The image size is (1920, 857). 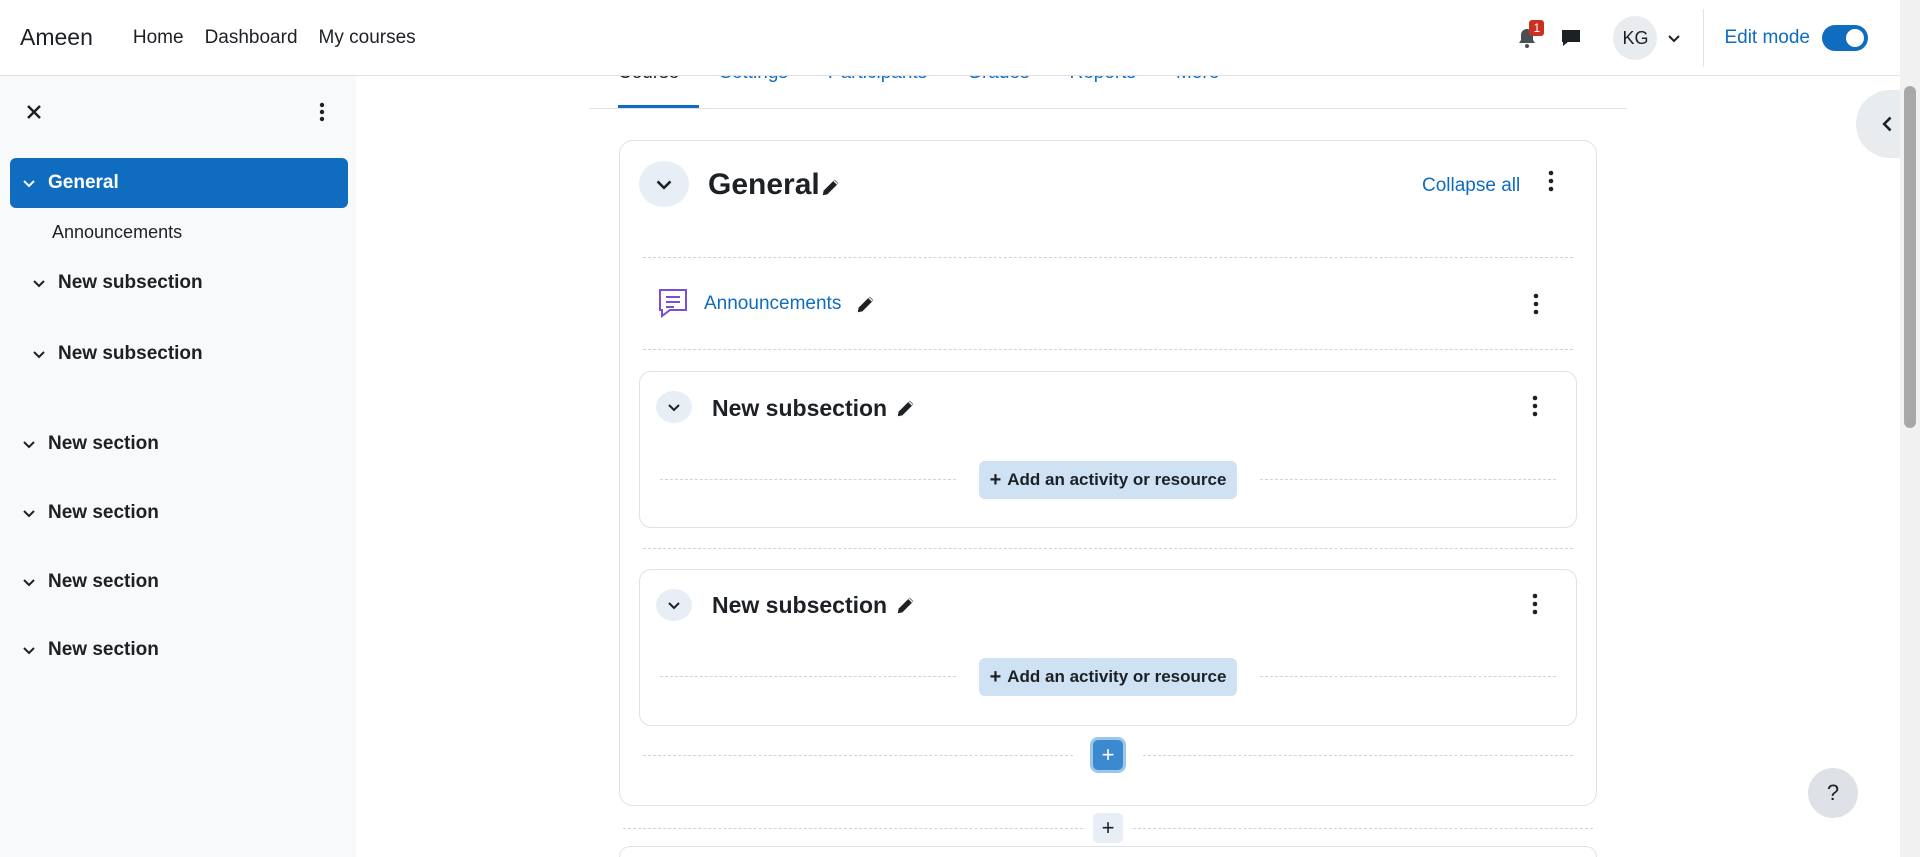 What do you see at coordinates (1635, 38) in the screenshot?
I see `user-avatar: KG` at bounding box center [1635, 38].